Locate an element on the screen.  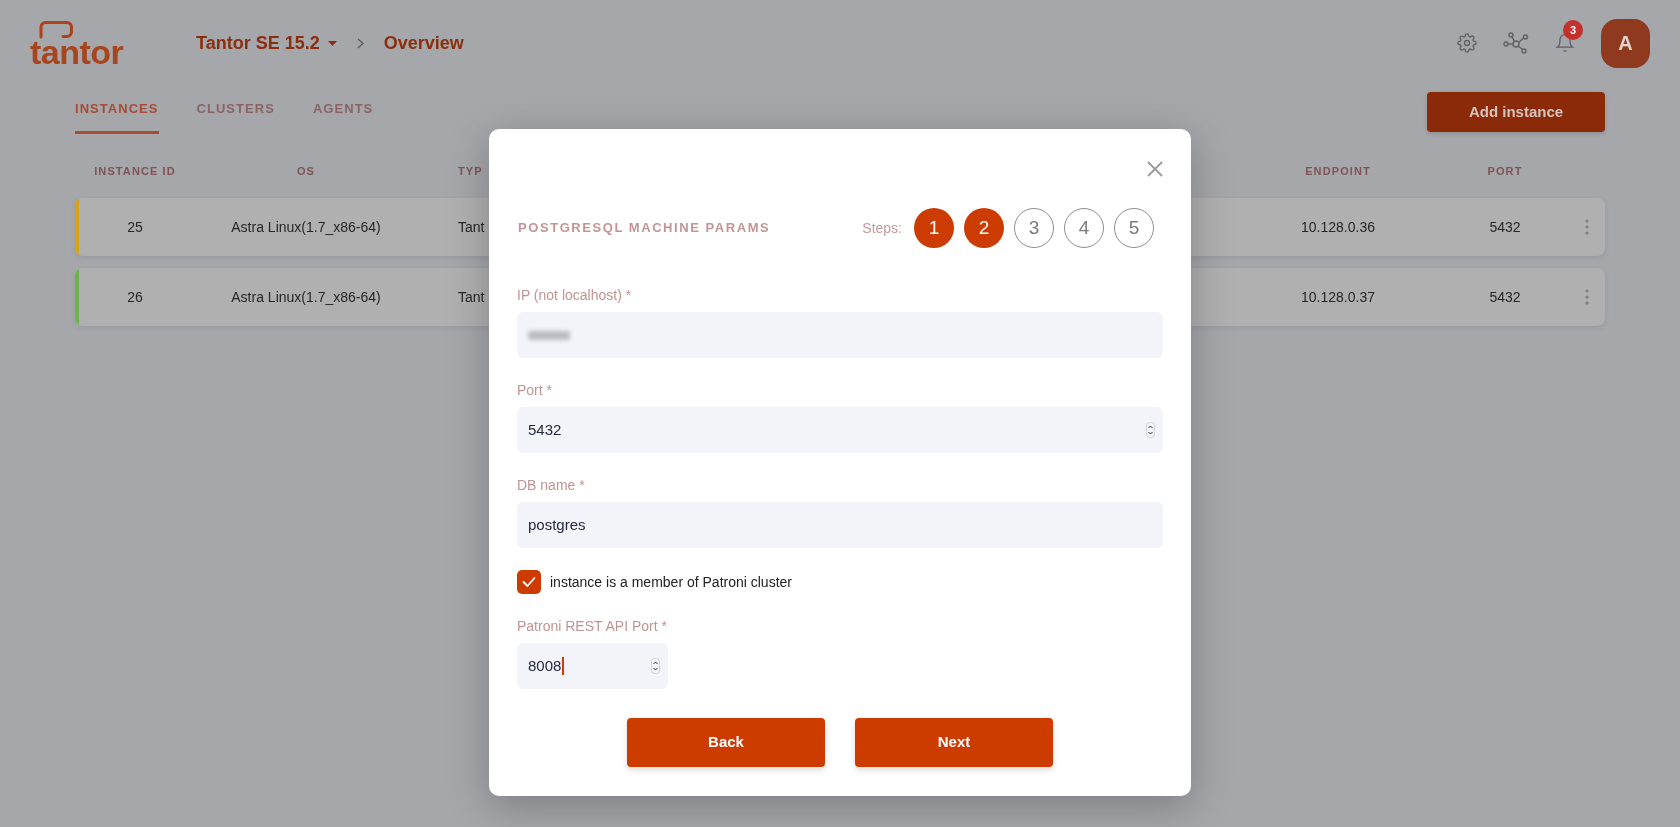
column-header: OS is located at coordinates (306, 171).